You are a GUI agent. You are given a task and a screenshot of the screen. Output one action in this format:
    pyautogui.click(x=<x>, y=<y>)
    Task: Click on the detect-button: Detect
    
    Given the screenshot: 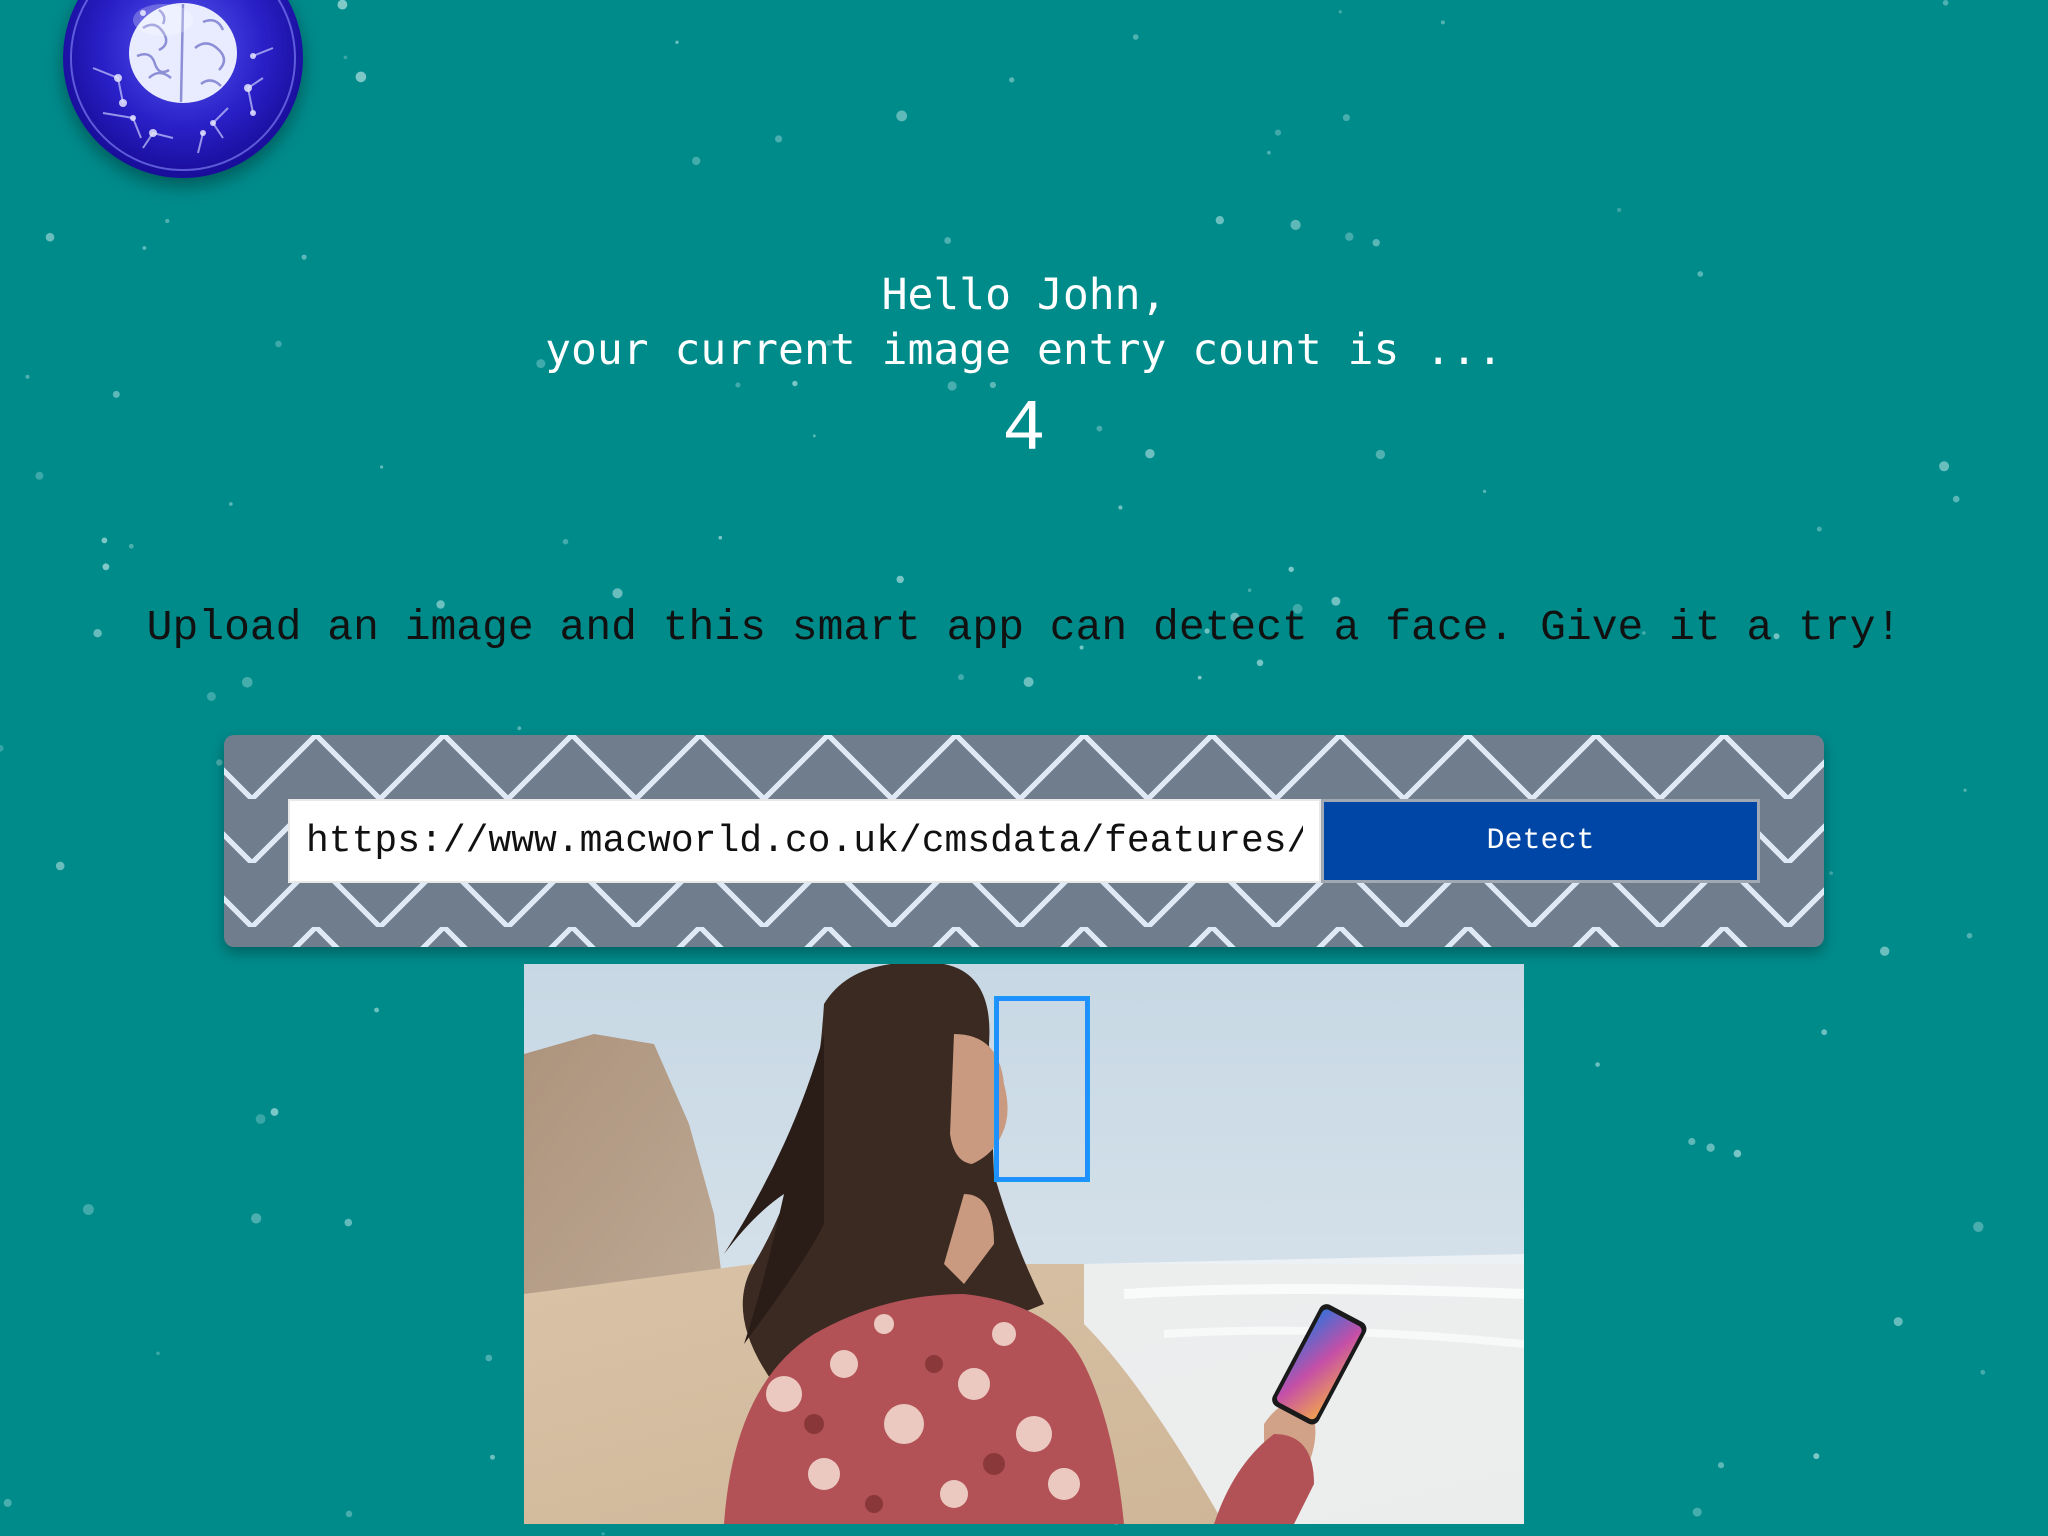 What is the action you would take?
    pyautogui.click(x=1540, y=841)
    